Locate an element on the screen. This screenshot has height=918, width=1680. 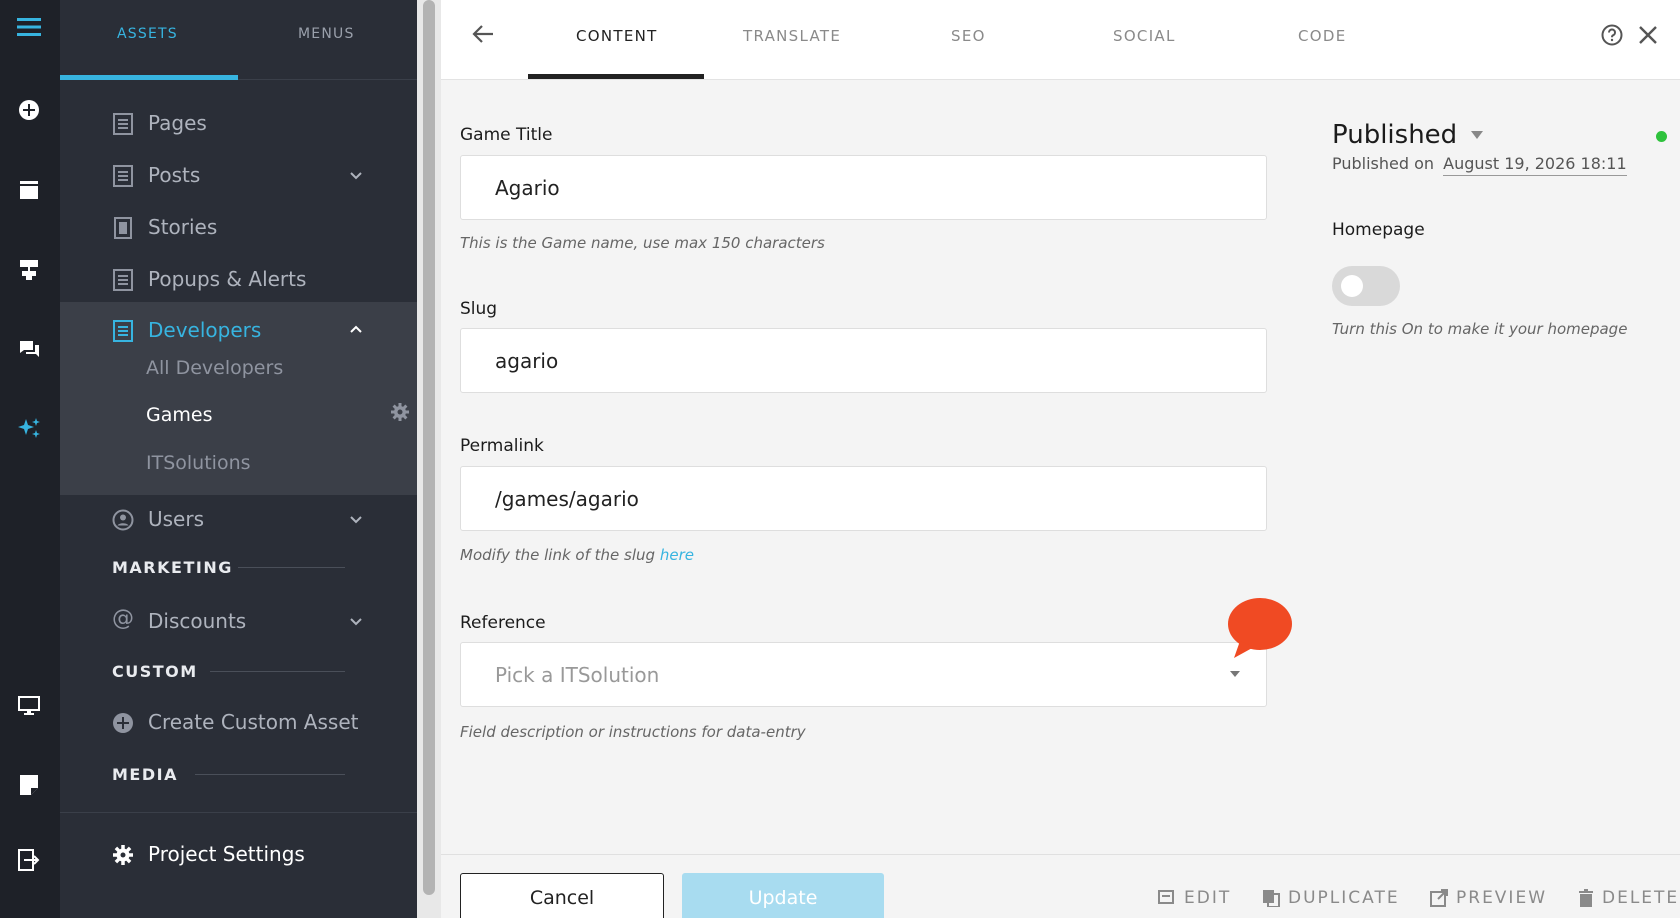
duplicate-label: DUPLICATE is located at coordinates (1344, 898).